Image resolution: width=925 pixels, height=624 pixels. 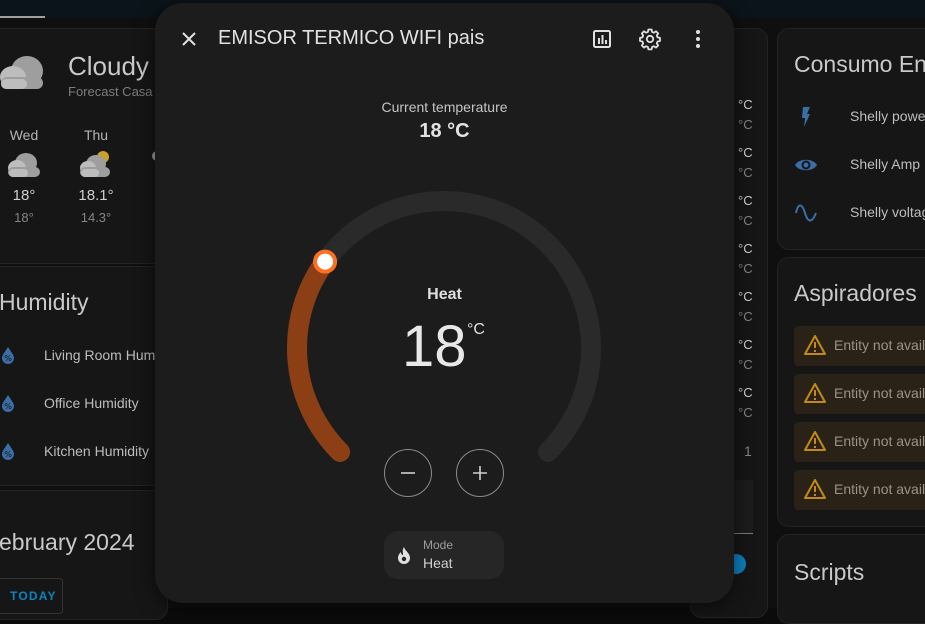 What do you see at coordinates (887, 212) in the screenshot?
I see `energy-label: Shelly voltag` at bounding box center [887, 212].